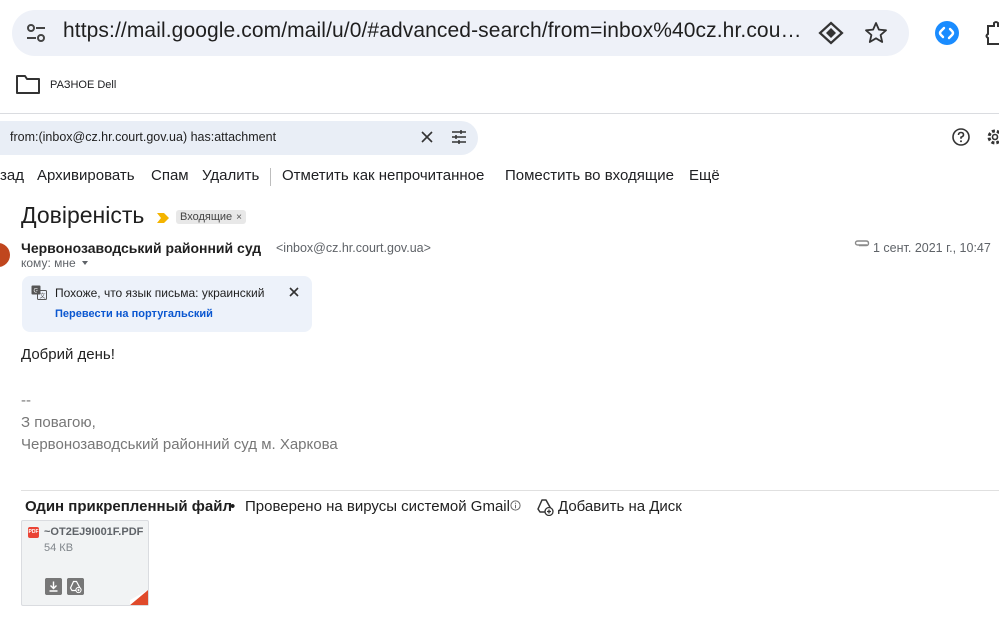 Image resolution: width=999 pixels, height=625 pixels. I want to click on save-to-drive-icon, so click(75, 586).